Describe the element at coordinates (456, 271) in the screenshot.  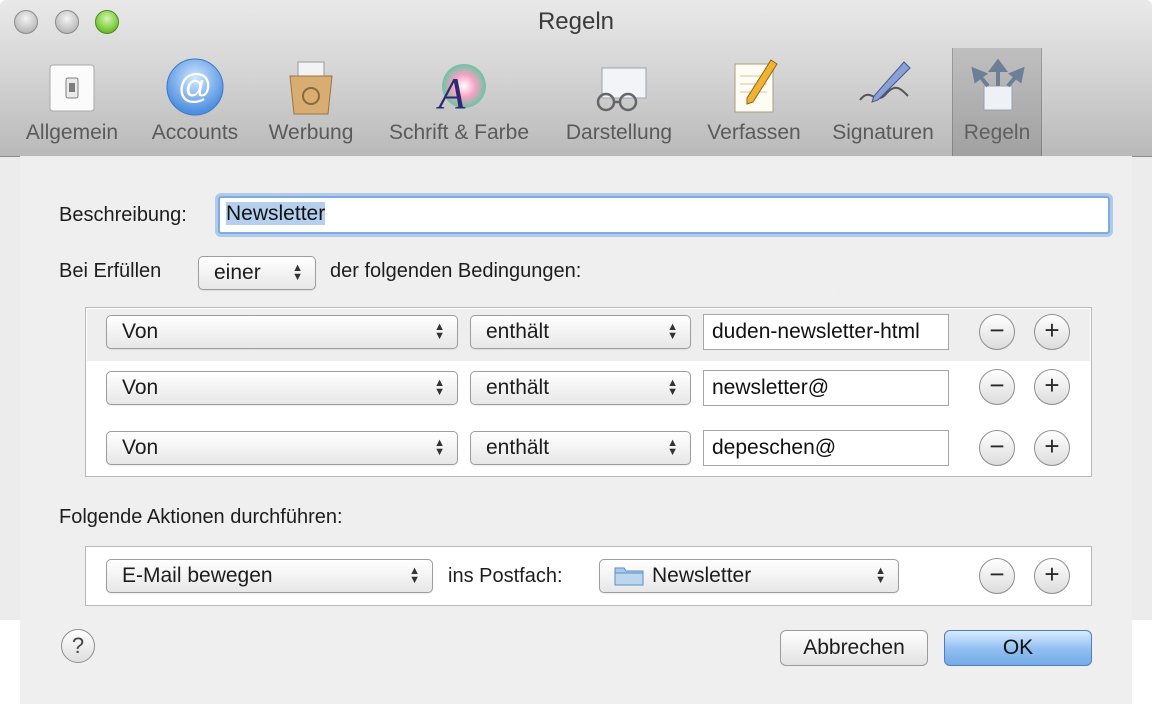
I see `condition-suffix-label: der folgenden Bedingungen:` at that location.